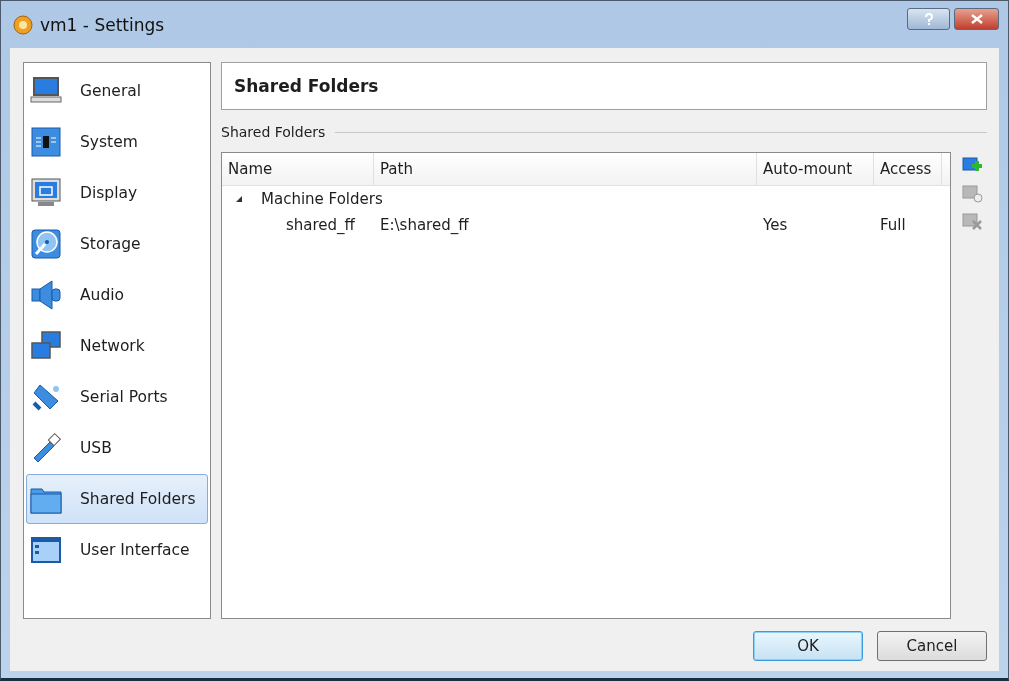  I want to click on group-label: Shared Folders, so click(273, 132).